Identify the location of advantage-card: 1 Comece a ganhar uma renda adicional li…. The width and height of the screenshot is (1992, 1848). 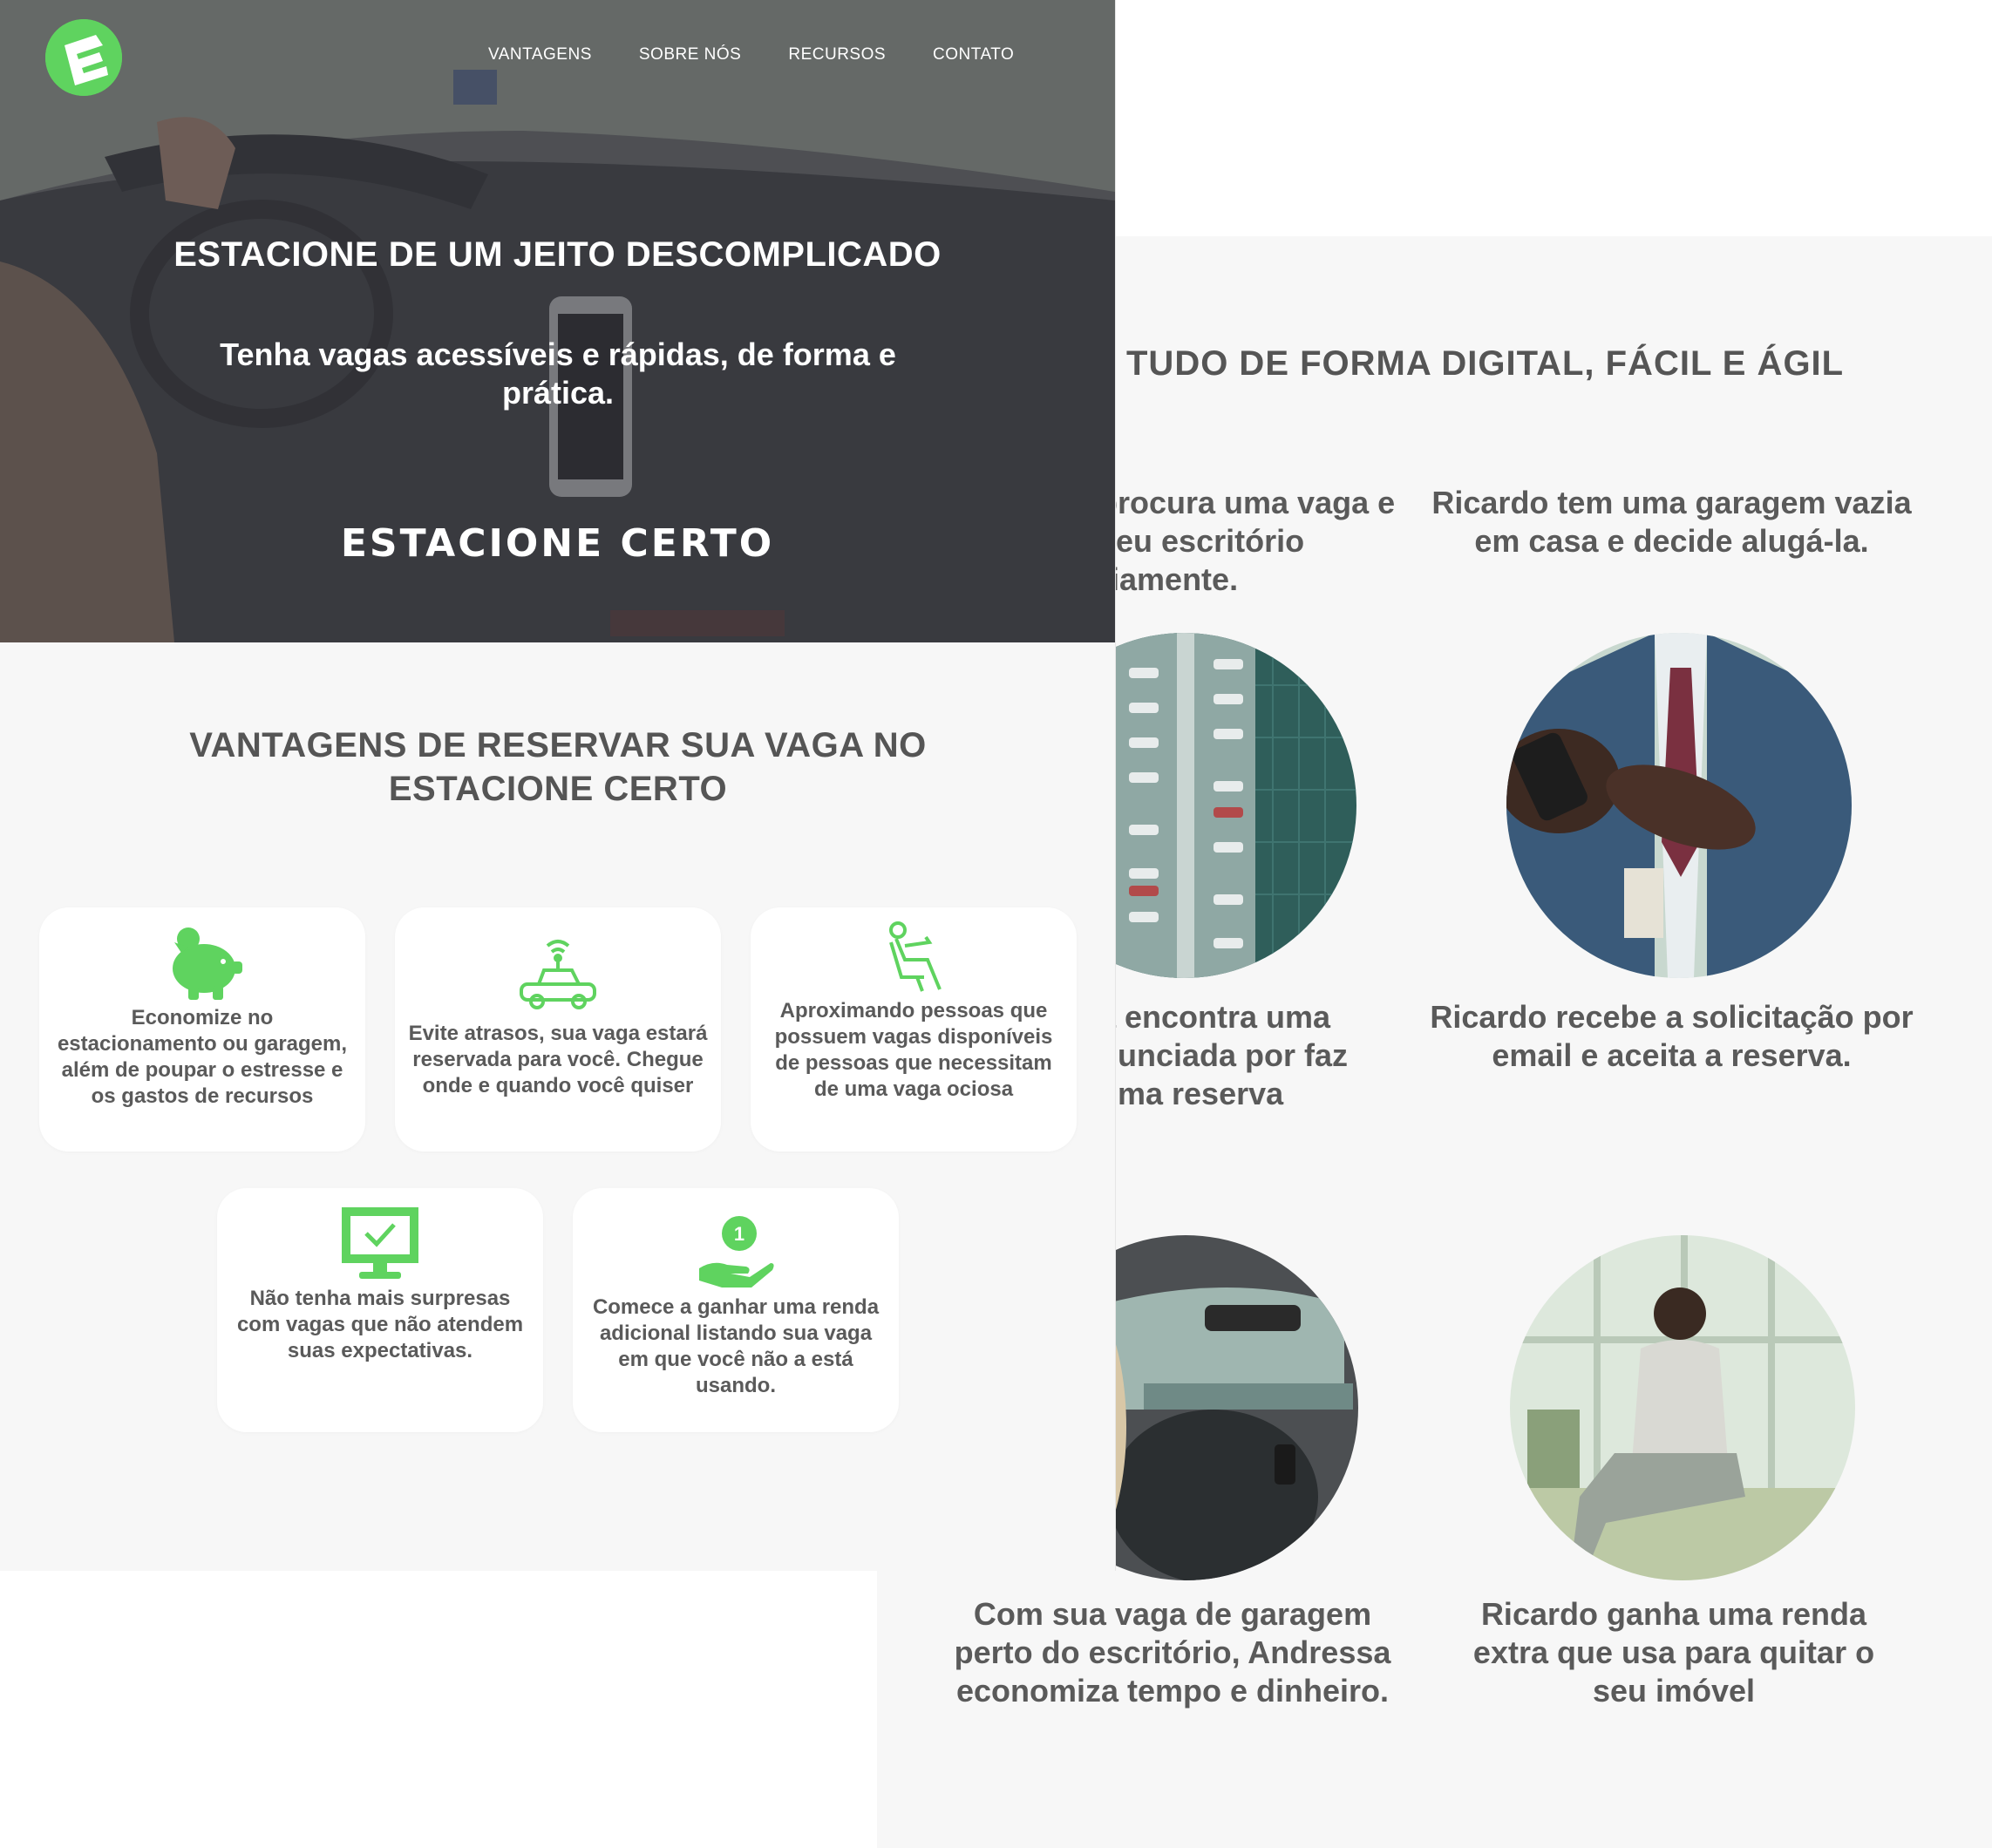
(736, 1310).